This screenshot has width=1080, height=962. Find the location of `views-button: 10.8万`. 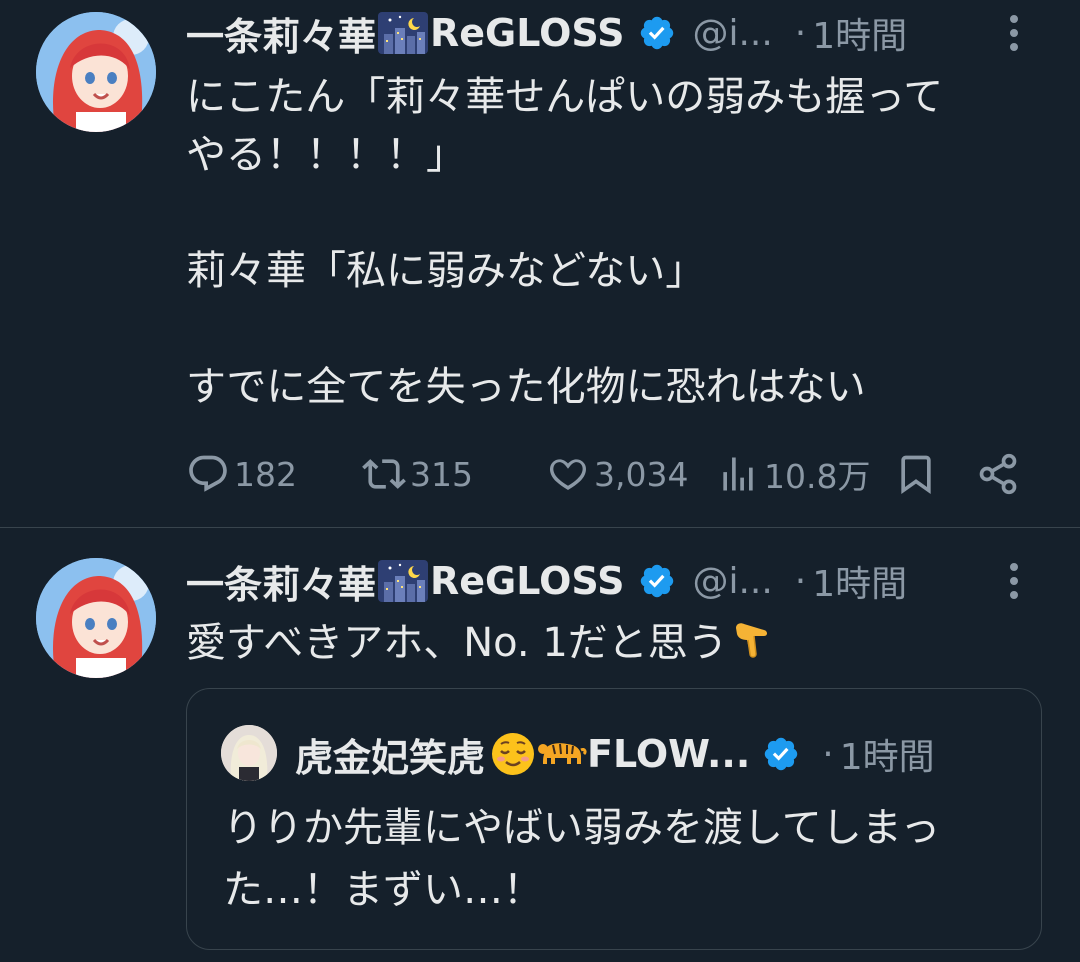

views-button: 10.8万 is located at coordinates (793, 474).